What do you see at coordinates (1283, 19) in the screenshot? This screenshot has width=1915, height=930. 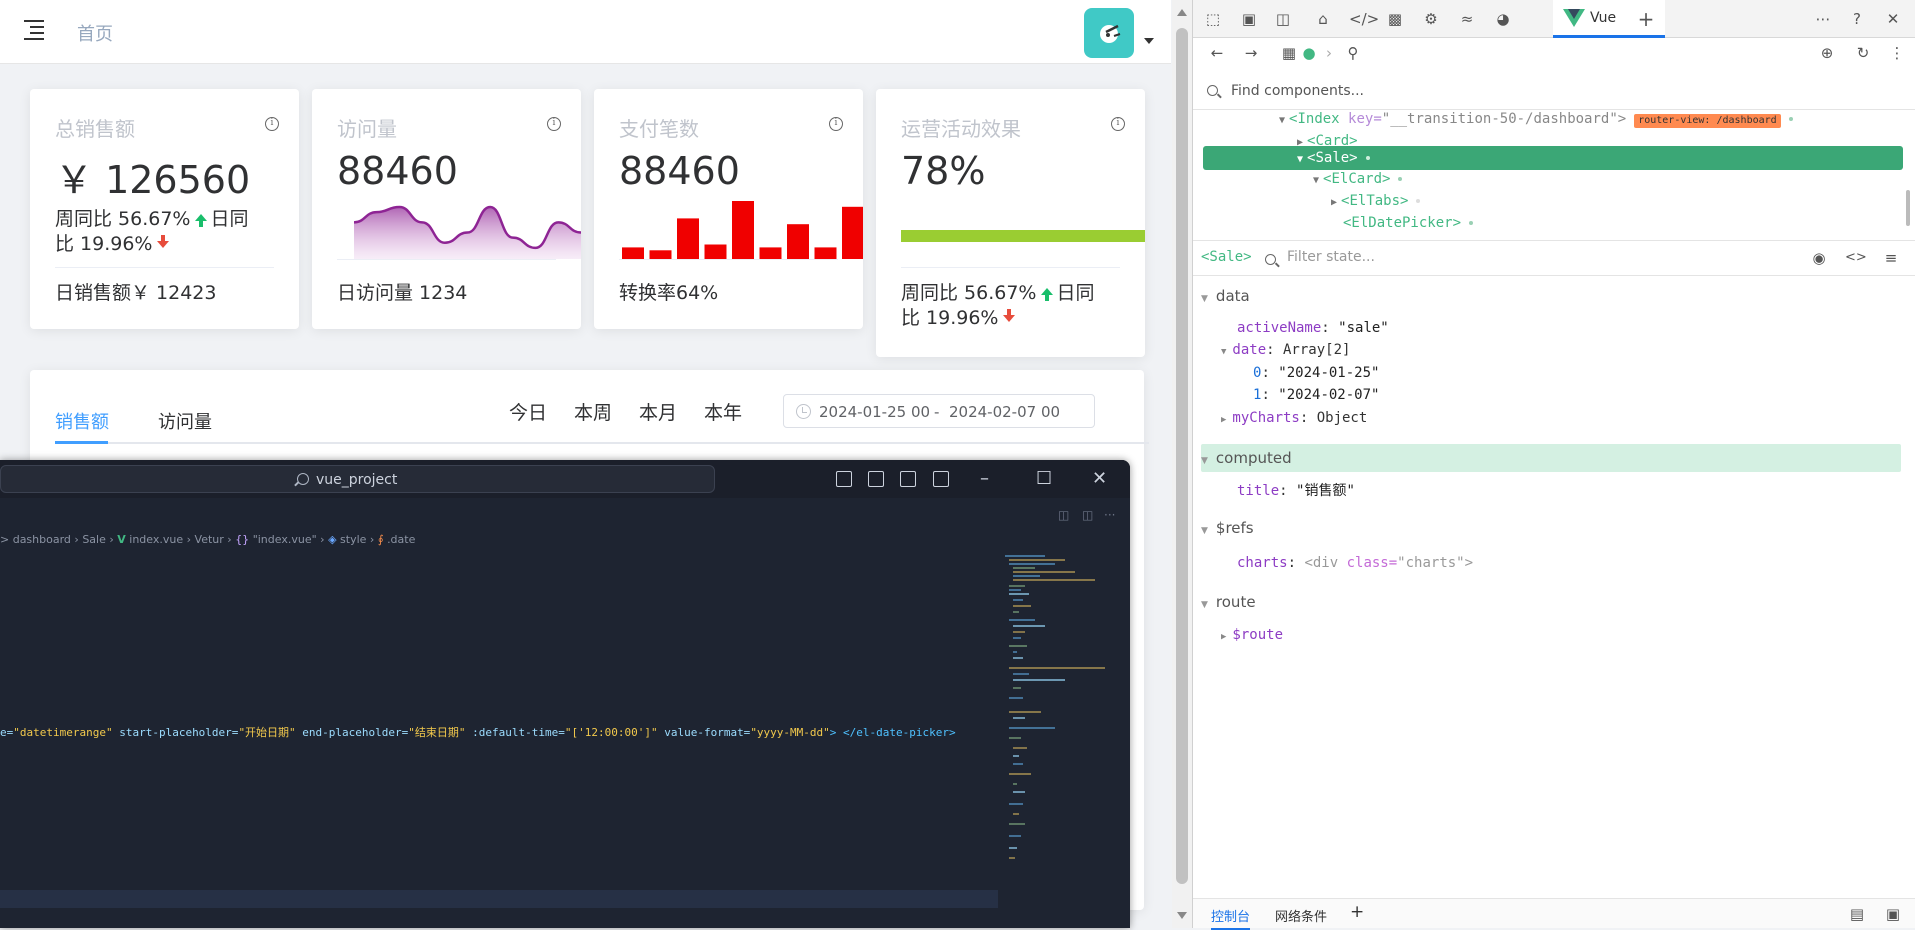 I see `sidebar-toggle-icon: ◫` at bounding box center [1283, 19].